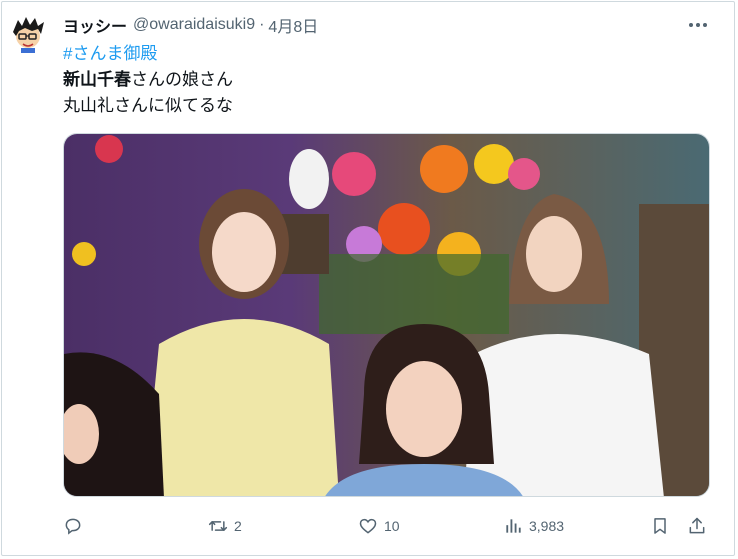 The height and width of the screenshot is (559, 738). I want to click on like-button: 10, so click(379, 526).